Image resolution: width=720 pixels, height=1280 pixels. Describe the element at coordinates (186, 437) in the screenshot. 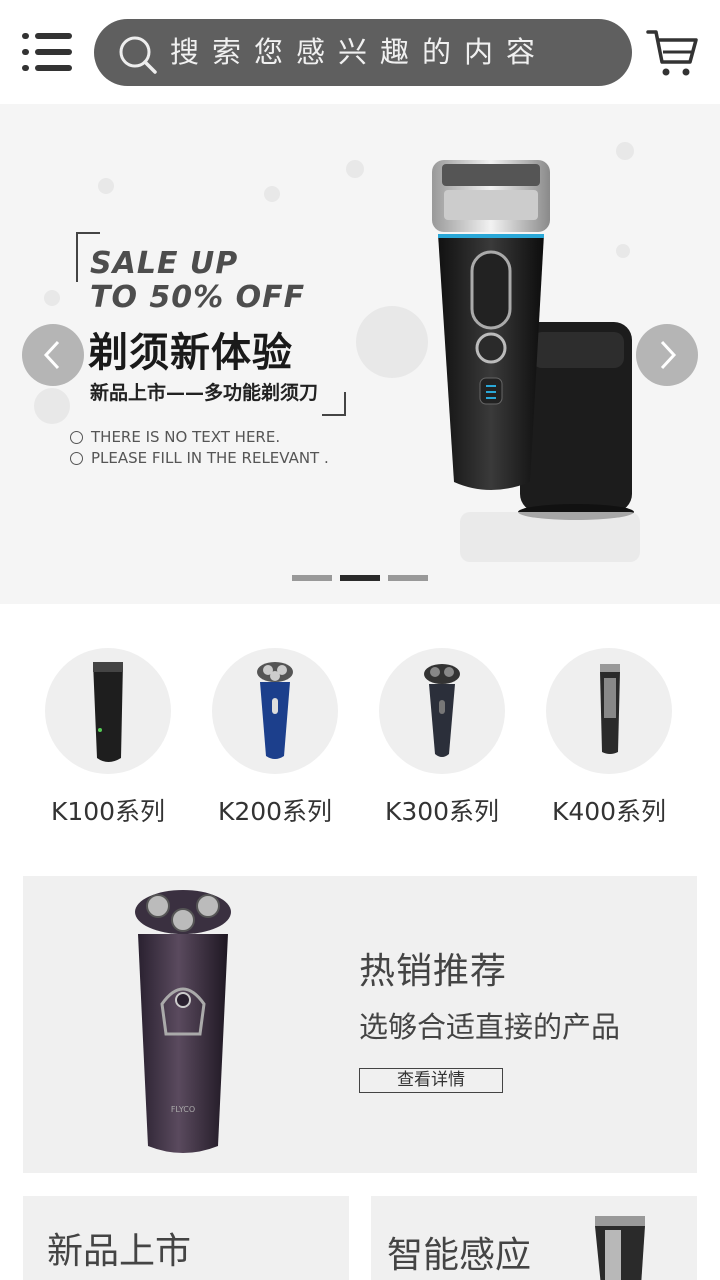

I see `banner-note-text: THERE IS NO TEXT HERE.` at that location.